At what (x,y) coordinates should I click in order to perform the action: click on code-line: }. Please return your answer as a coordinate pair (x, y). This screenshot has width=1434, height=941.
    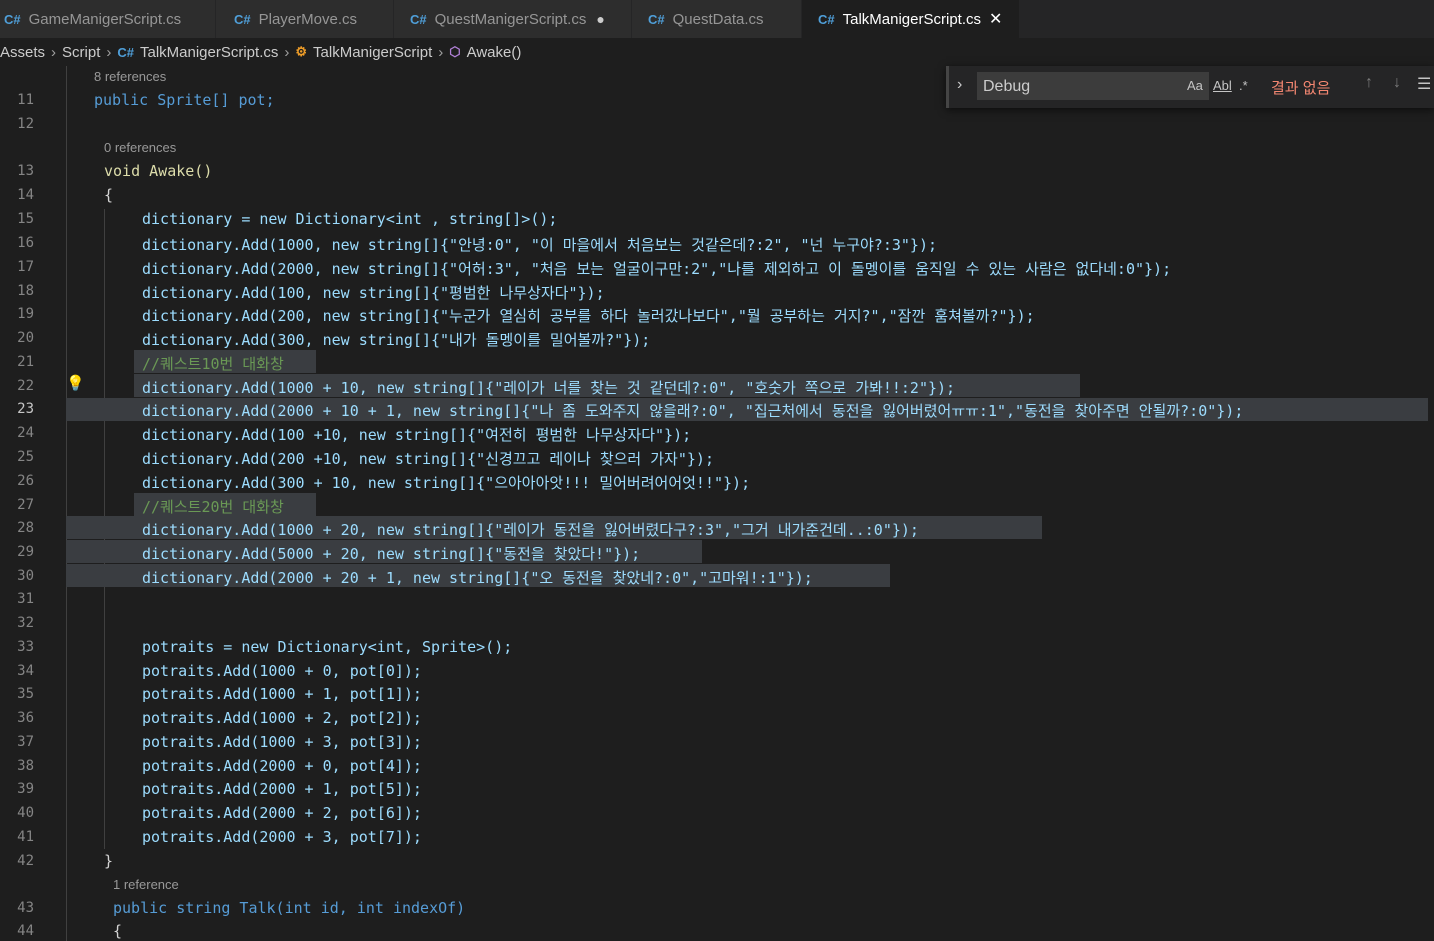
    Looking at the image, I should click on (108, 861).